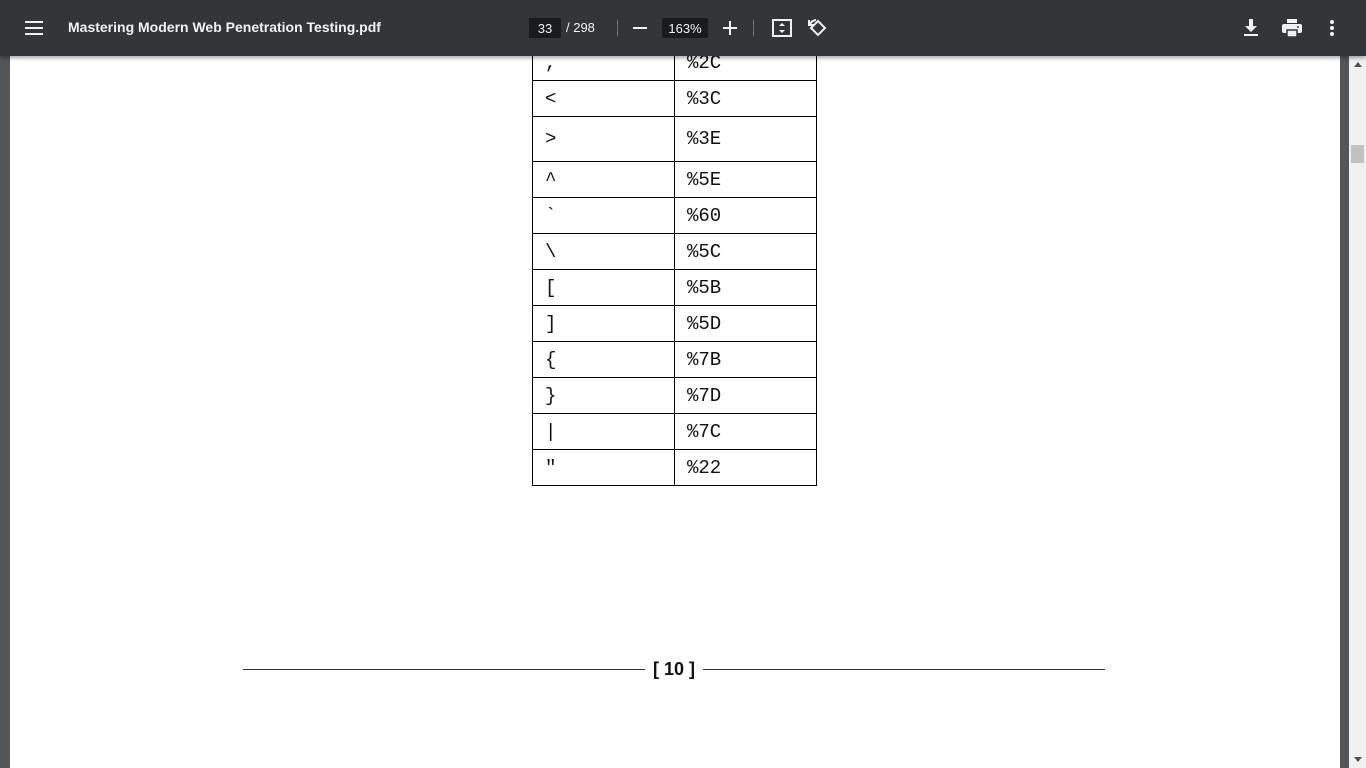  I want to click on menu-button, so click(34, 28).